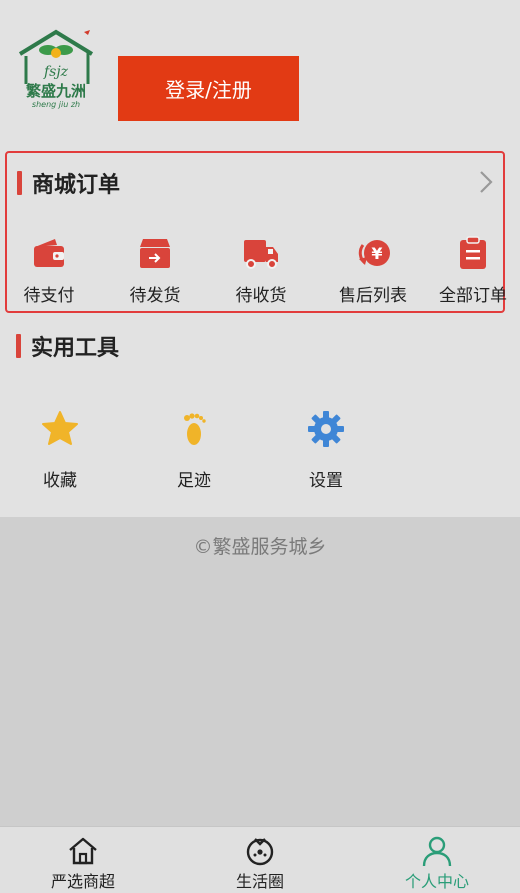 This screenshot has width=520, height=893. I want to click on tool-favorites: 收藏, so click(60, 450).